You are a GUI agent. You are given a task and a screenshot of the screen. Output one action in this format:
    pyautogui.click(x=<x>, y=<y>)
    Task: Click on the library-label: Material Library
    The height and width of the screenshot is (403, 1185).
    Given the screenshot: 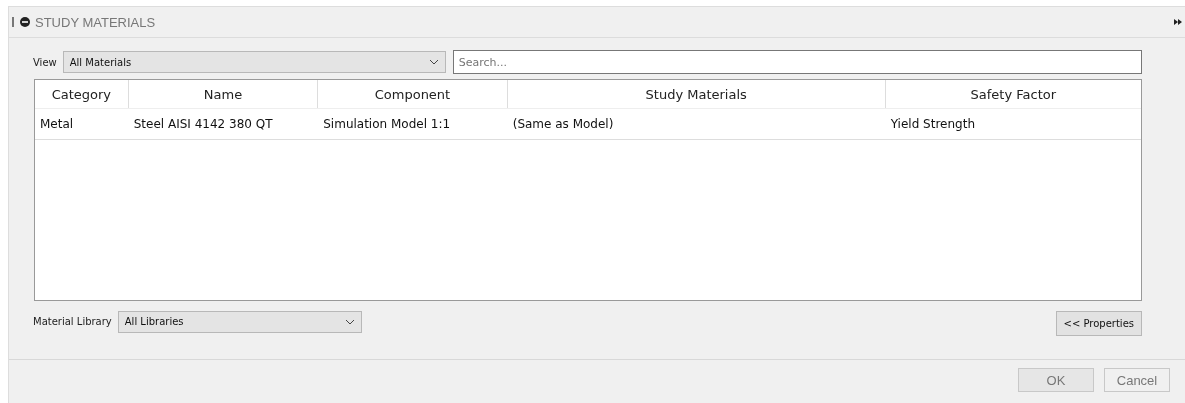 What is the action you would take?
    pyautogui.click(x=72, y=321)
    